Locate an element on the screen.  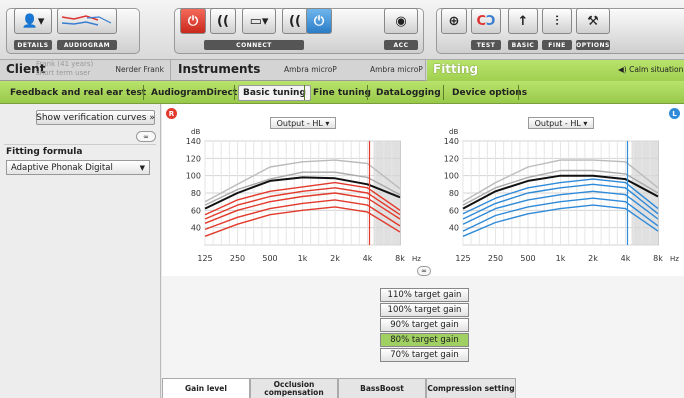
connect-label: CONNECT is located at coordinates (254, 45).